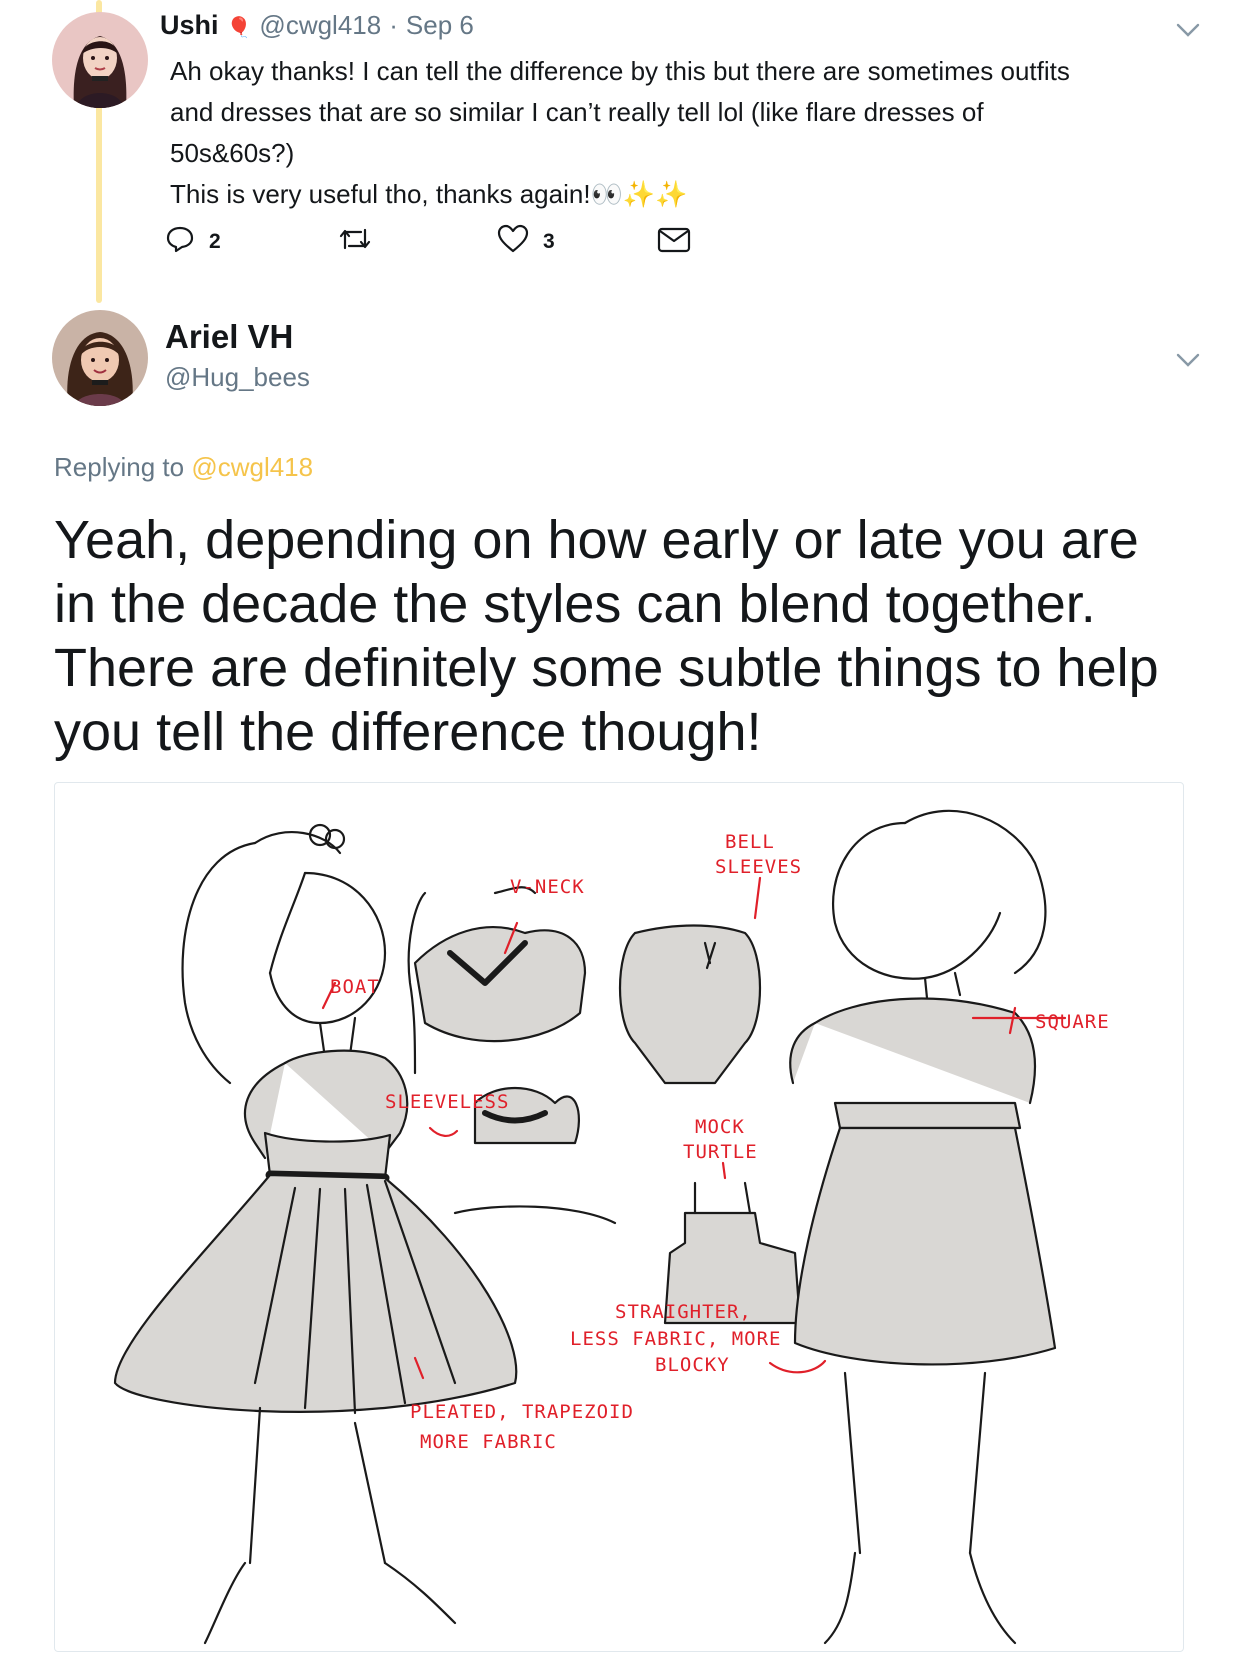 Image resolution: width=1236 pixels, height=1666 pixels. I want to click on annotation-sleeveless: SLEEVELESS, so click(447, 1102).